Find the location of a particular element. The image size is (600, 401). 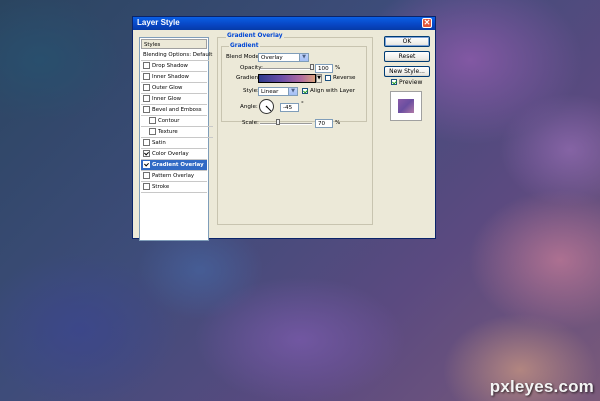

scale-value: 70 is located at coordinates (322, 124).